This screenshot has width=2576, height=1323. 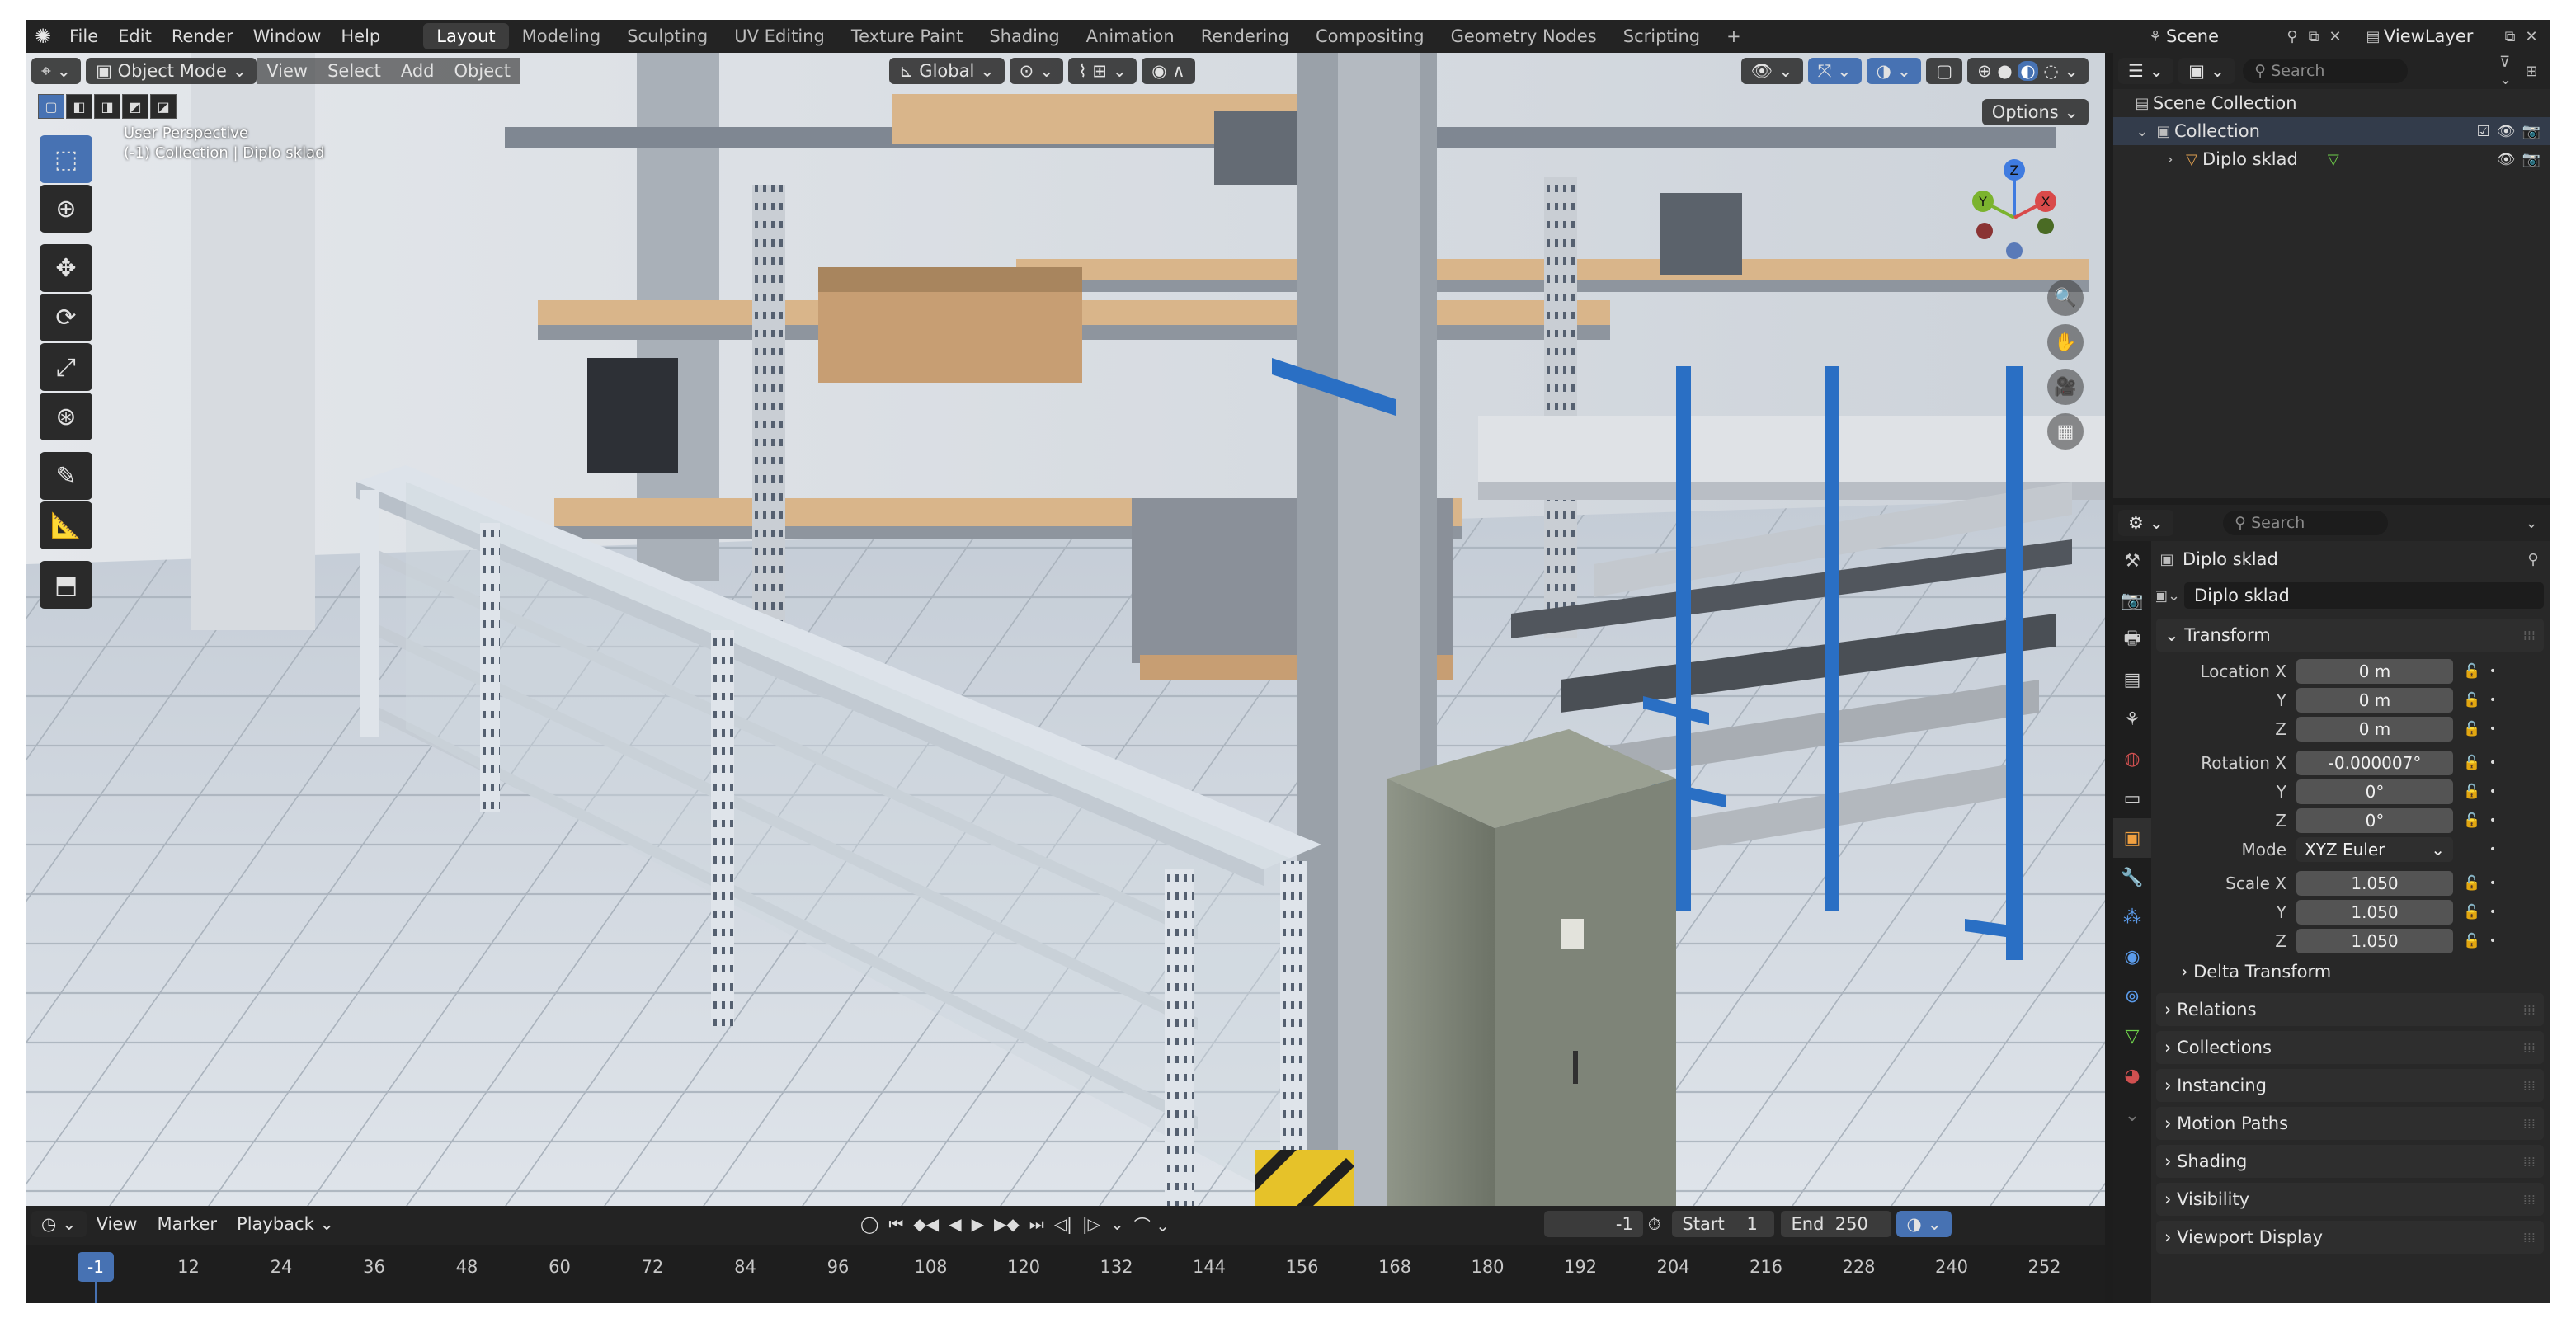 What do you see at coordinates (2245, 36) in the screenshot?
I see `scene-selector: ⚘ Scene ⚲ ⧉ ✕` at bounding box center [2245, 36].